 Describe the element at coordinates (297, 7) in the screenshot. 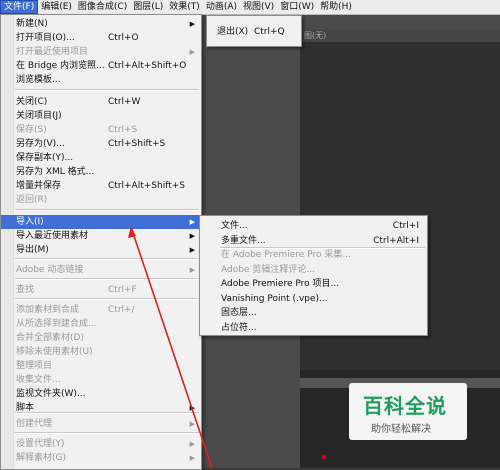

I see `menu-window: 窗口(W)` at that location.